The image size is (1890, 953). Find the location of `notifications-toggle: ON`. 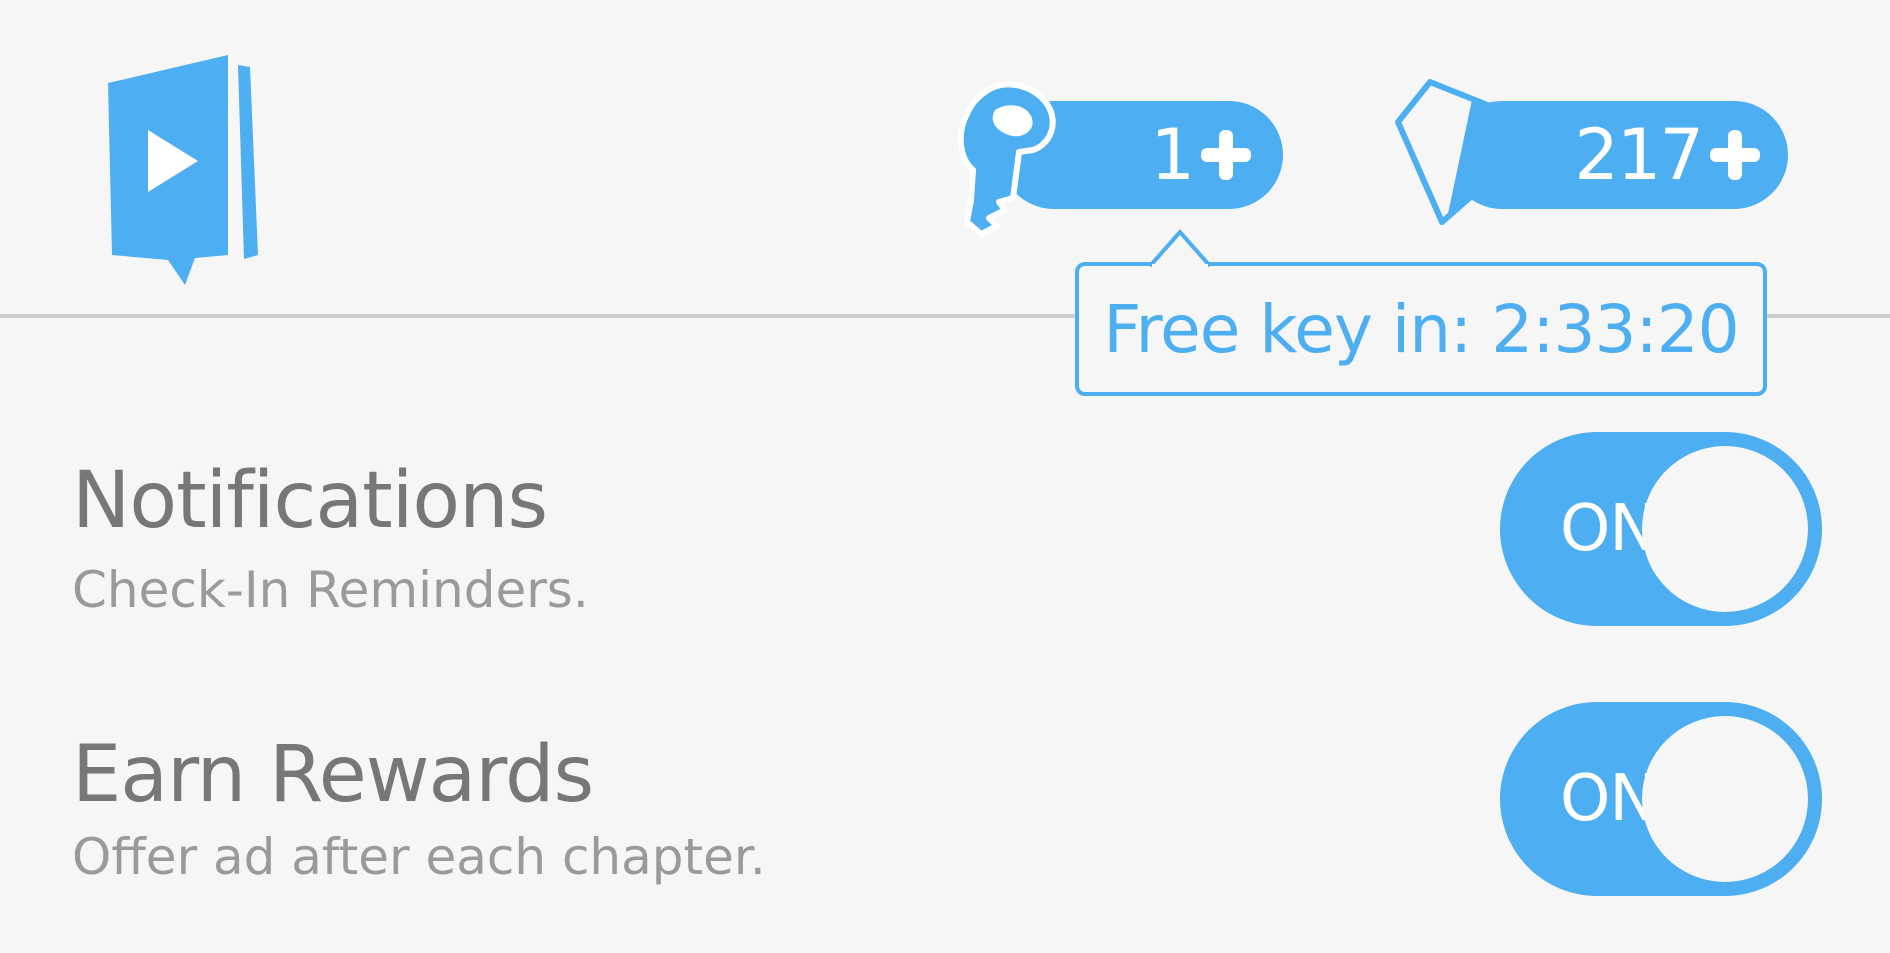

notifications-toggle: ON is located at coordinates (1661, 529).